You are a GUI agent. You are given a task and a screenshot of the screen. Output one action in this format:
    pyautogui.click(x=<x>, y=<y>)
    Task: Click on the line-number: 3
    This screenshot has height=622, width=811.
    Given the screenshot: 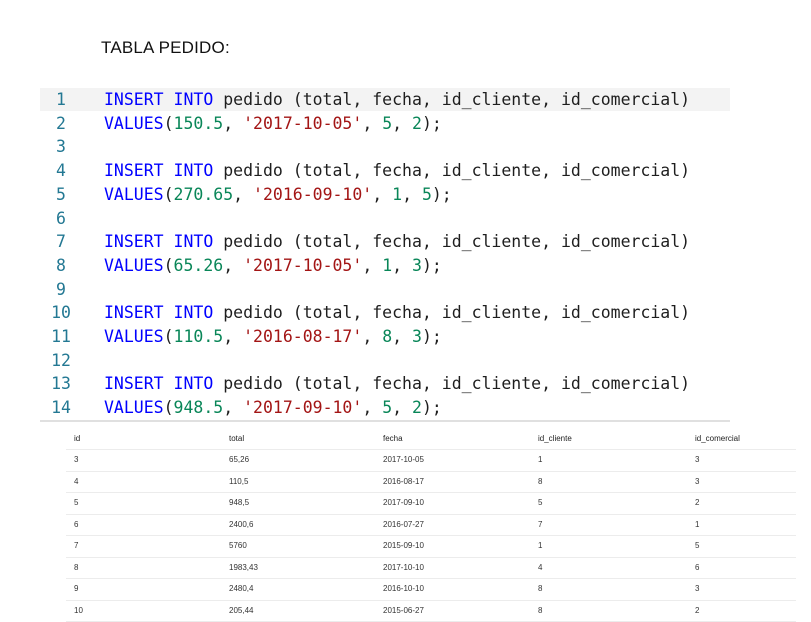 What is the action you would take?
    pyautogui.click(x=61, y=146)
    